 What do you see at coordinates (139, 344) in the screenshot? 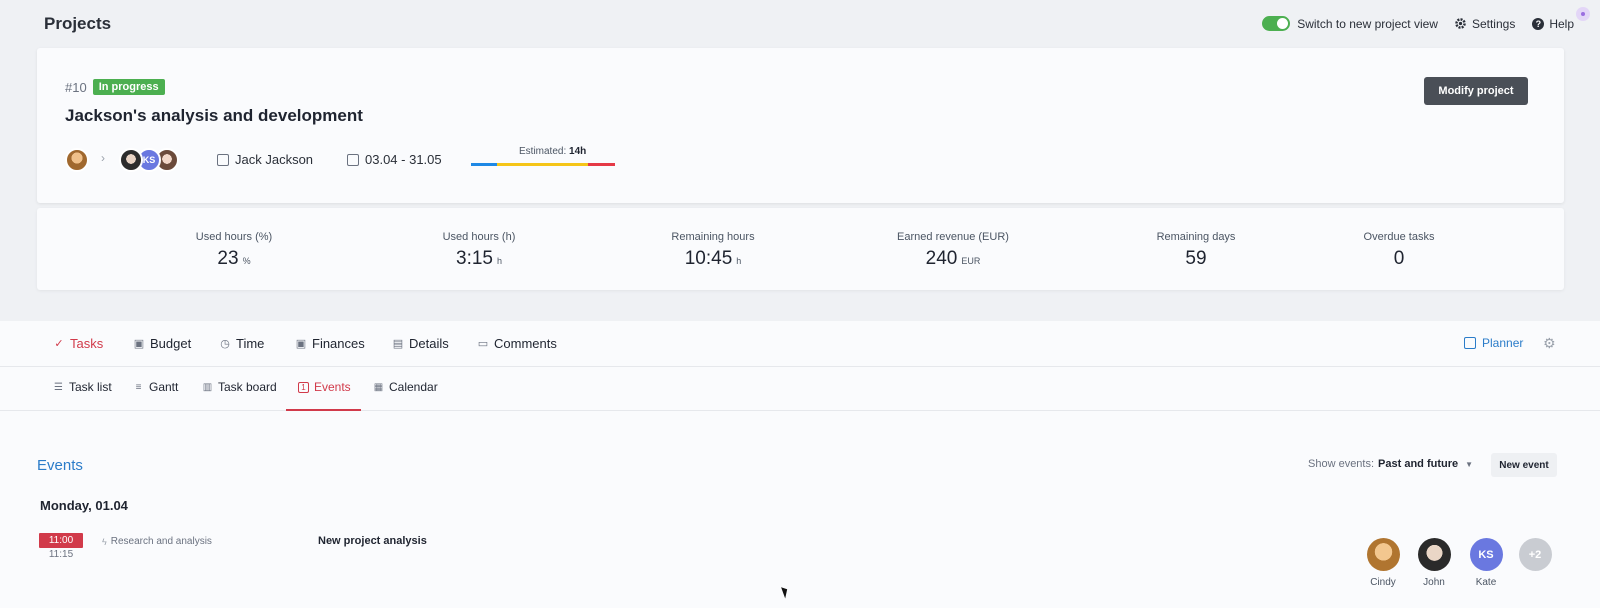
I see `budget-icon: ▣` at bounding box center [139, 344].